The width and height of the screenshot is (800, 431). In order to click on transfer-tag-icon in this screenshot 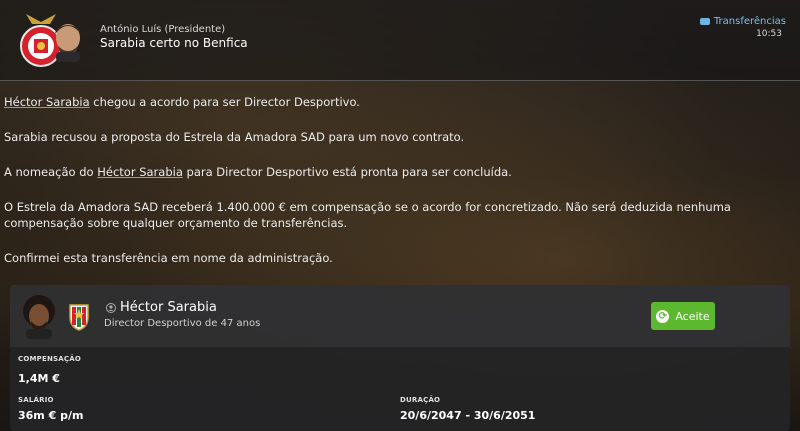, I will do `click(704, 21)`.